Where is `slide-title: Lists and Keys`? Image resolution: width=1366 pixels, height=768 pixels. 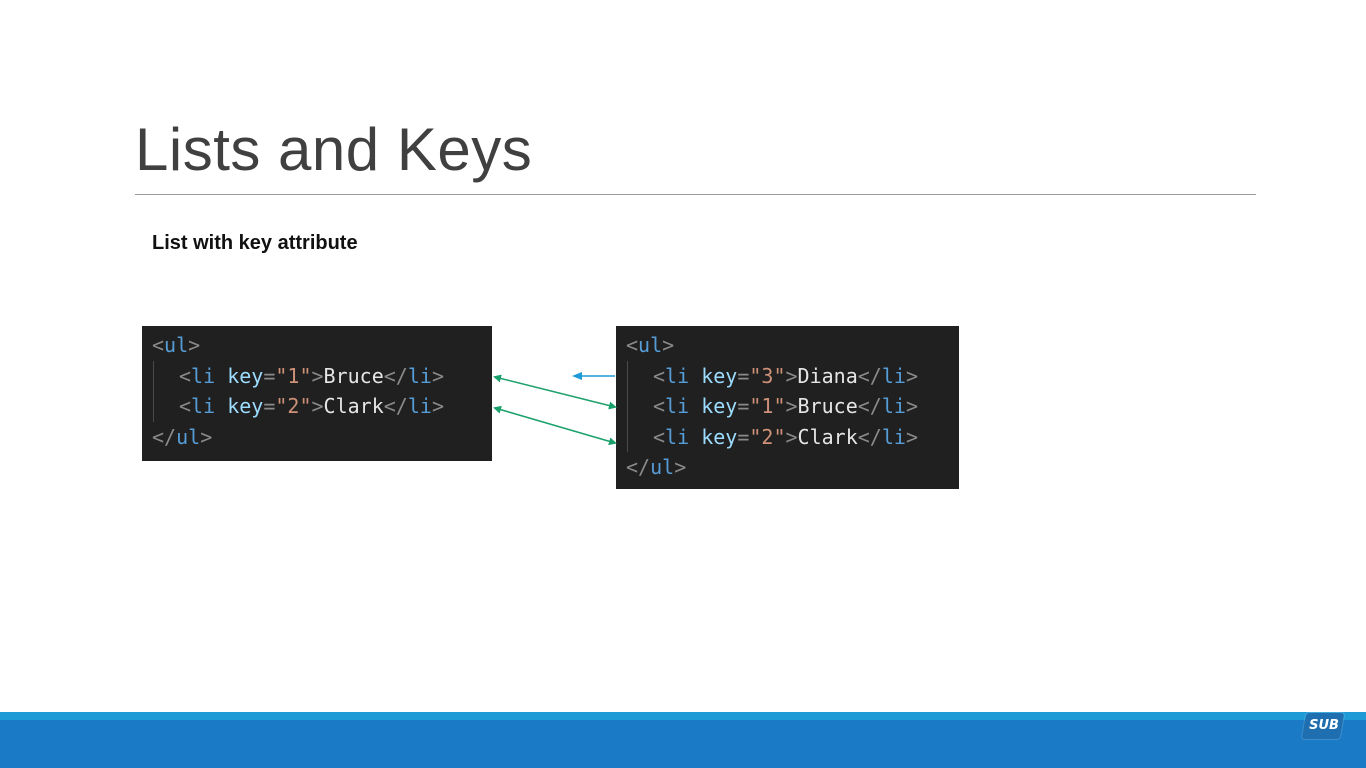
slide-title: Lists and Keys is located at coordinates (334, 149).